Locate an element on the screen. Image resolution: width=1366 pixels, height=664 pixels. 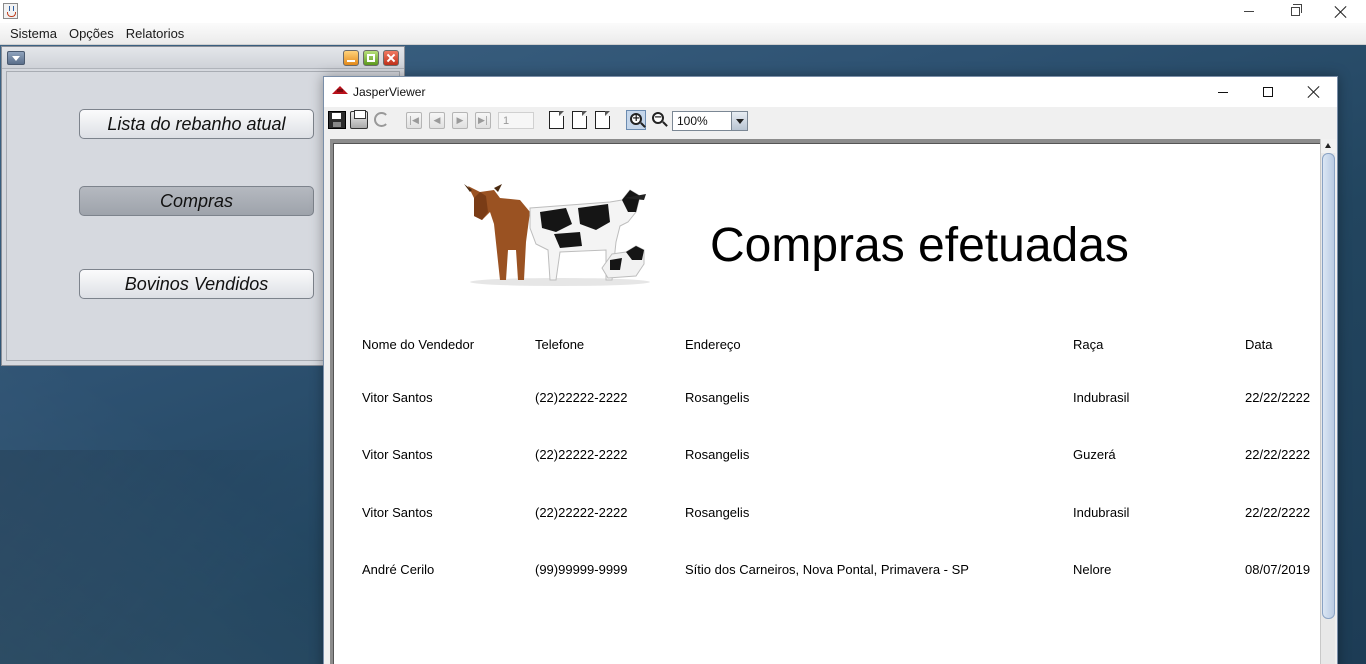
table-cell: Guzerá is located at coordinates (1094, 454).